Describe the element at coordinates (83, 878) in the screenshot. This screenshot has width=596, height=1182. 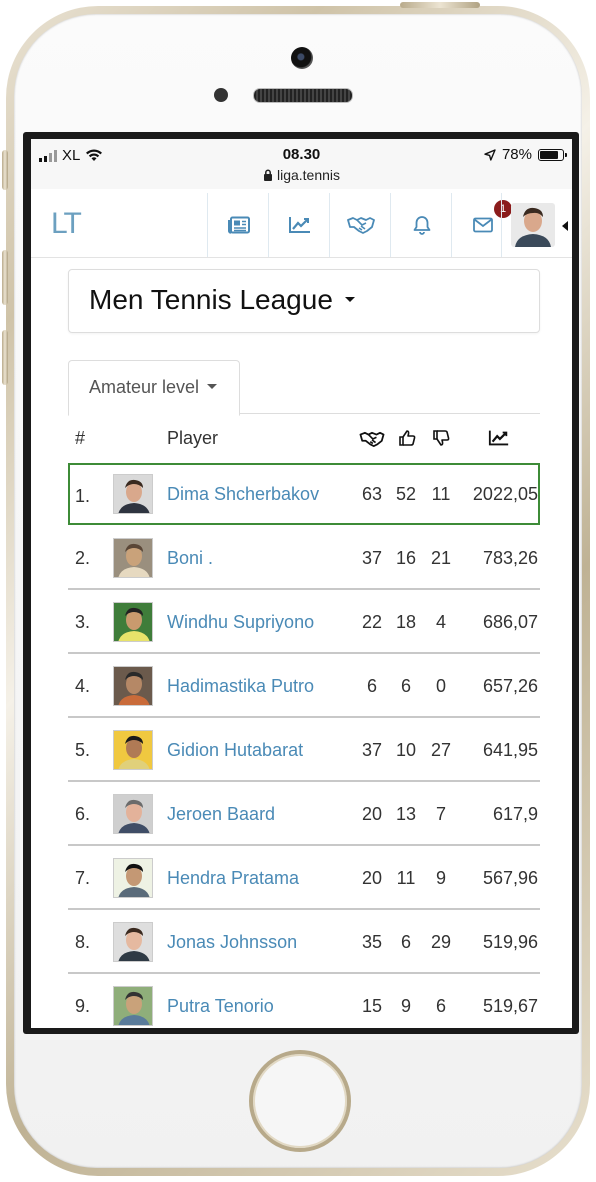
I see `rank-cell: 7.` at that location.